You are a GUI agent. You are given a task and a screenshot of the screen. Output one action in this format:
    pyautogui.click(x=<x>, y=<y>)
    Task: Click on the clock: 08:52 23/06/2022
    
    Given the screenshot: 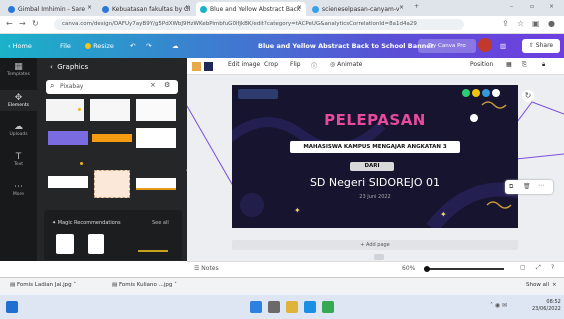 What is the action you would take?
    pyautogui.click(x=546, y=306)
    